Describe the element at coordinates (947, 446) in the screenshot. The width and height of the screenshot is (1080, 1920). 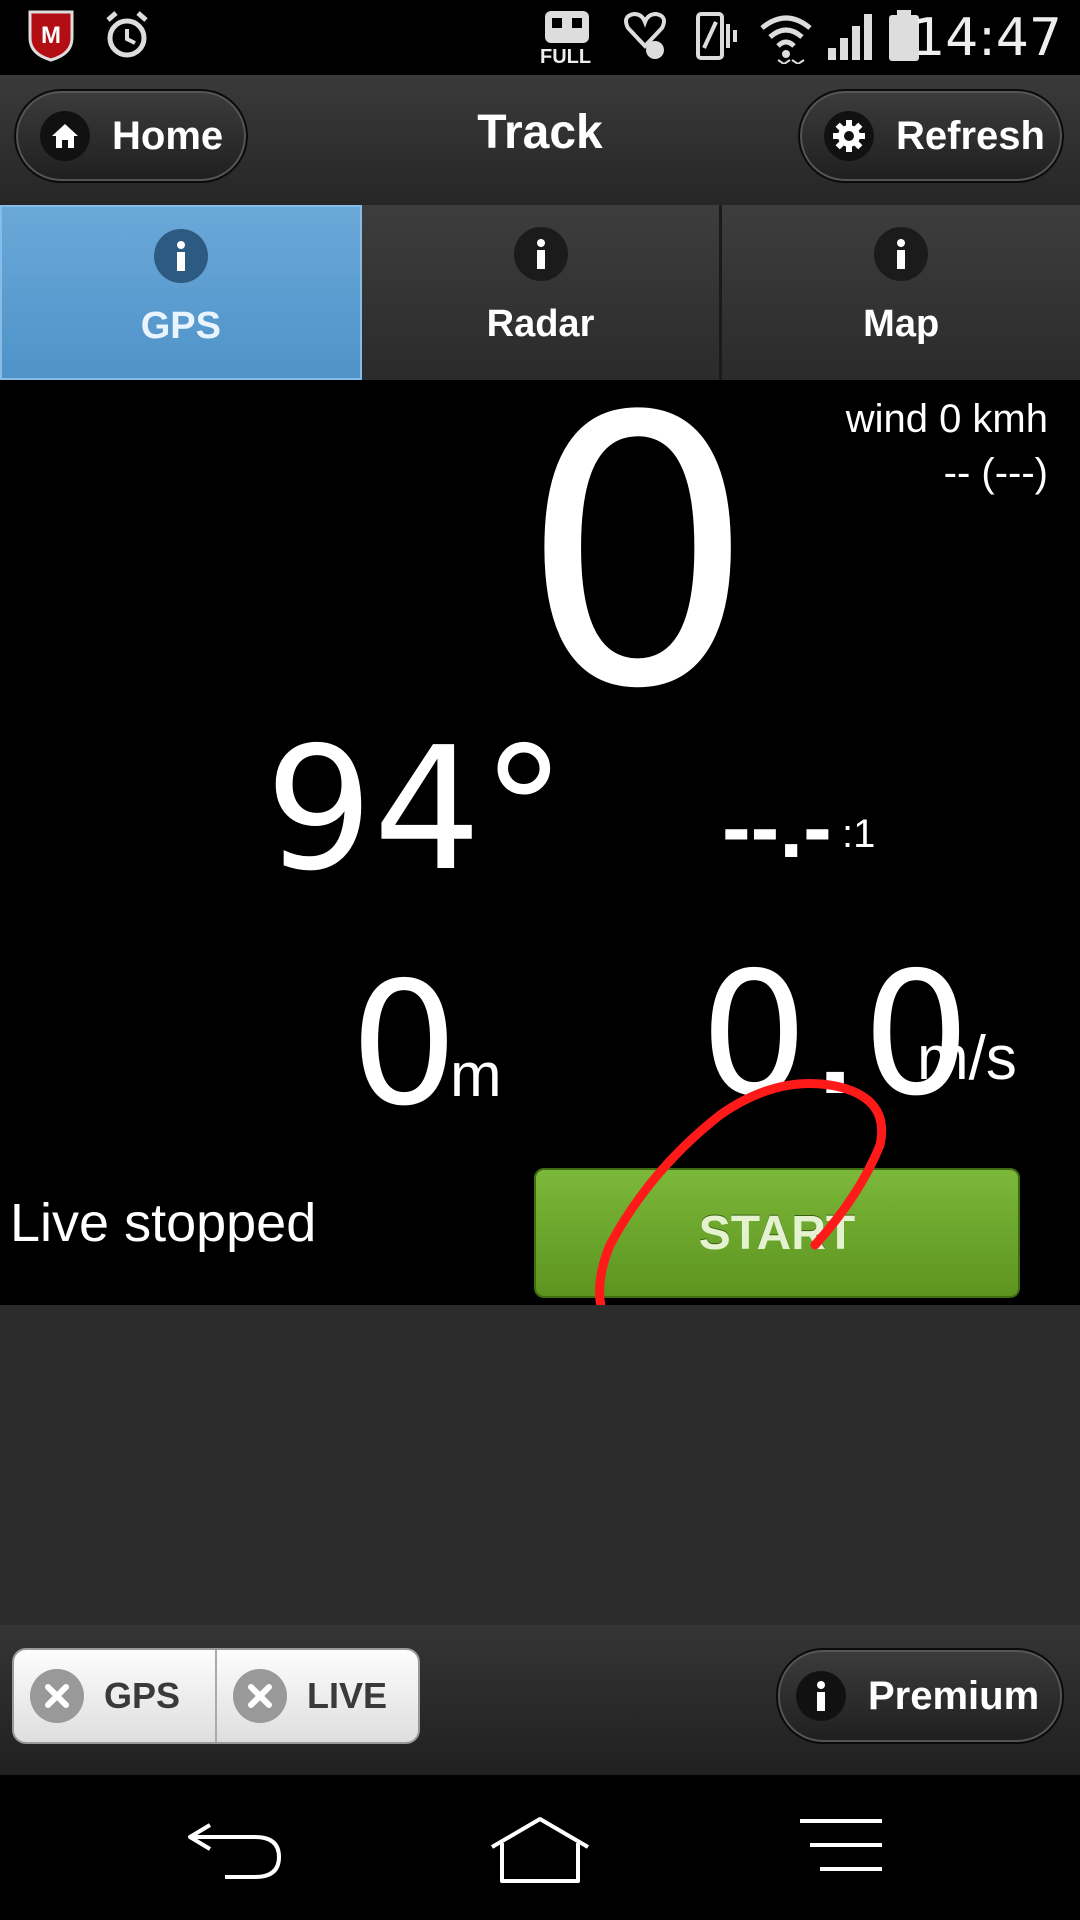
I see `wind-readout: wind 0 kmh -- (---)` at that location.